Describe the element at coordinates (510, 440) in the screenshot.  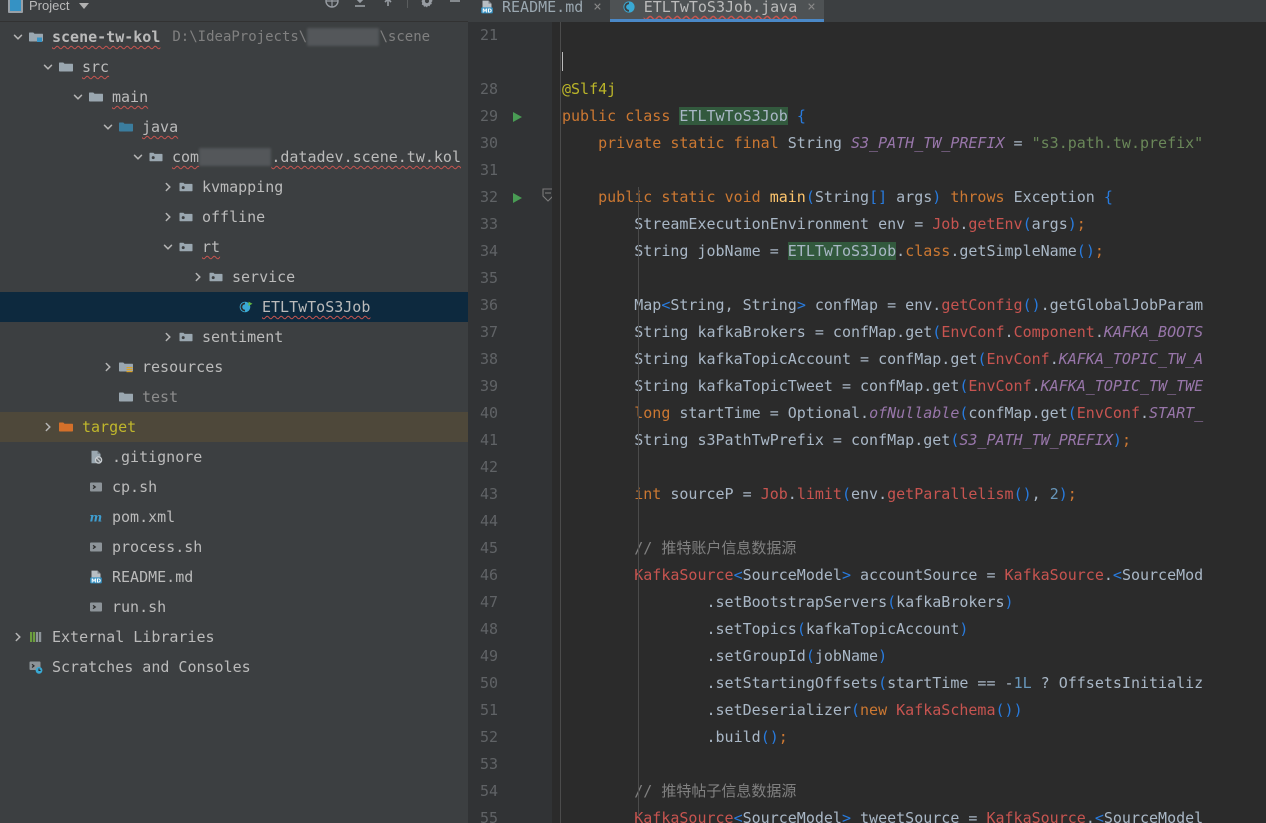
I see `gutter-line: 41` at that location.